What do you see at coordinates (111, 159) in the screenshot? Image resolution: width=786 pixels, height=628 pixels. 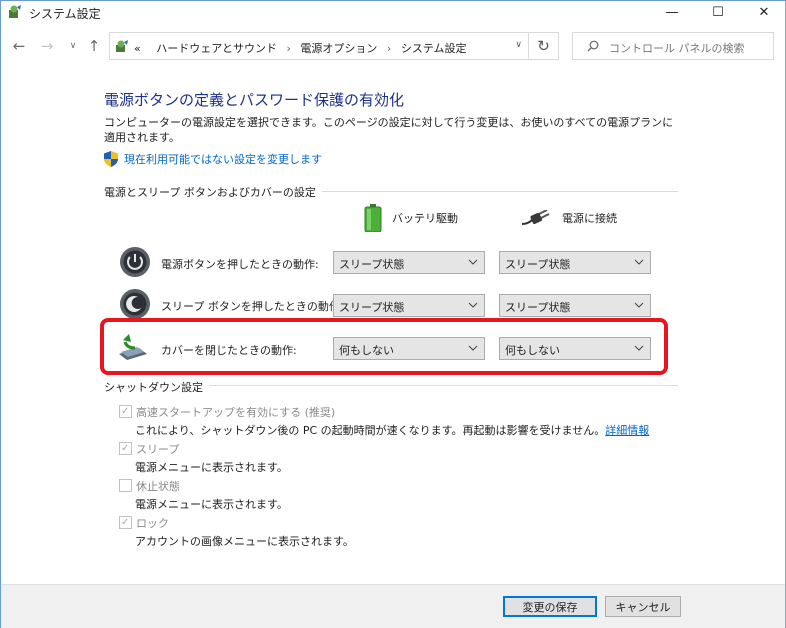 I see `uac-shield-icon` at bounding box center [111, 159].